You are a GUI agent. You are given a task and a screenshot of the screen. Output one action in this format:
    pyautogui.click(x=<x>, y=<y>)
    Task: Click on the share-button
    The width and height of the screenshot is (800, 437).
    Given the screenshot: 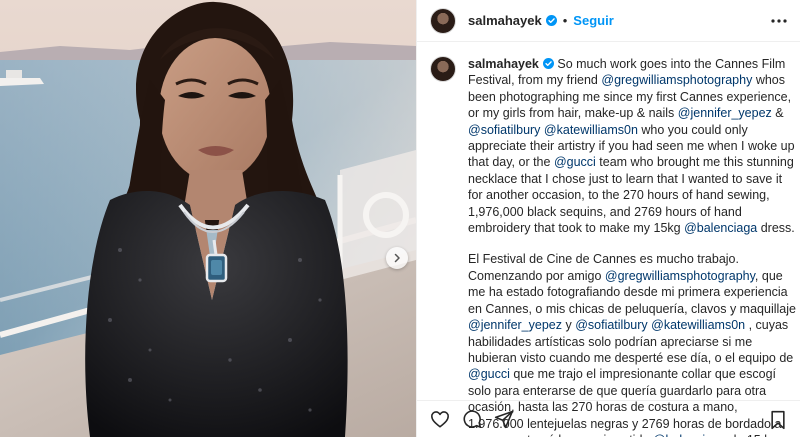 What is the action you would take?
    pyautogui.click(x=504, y=419)
    